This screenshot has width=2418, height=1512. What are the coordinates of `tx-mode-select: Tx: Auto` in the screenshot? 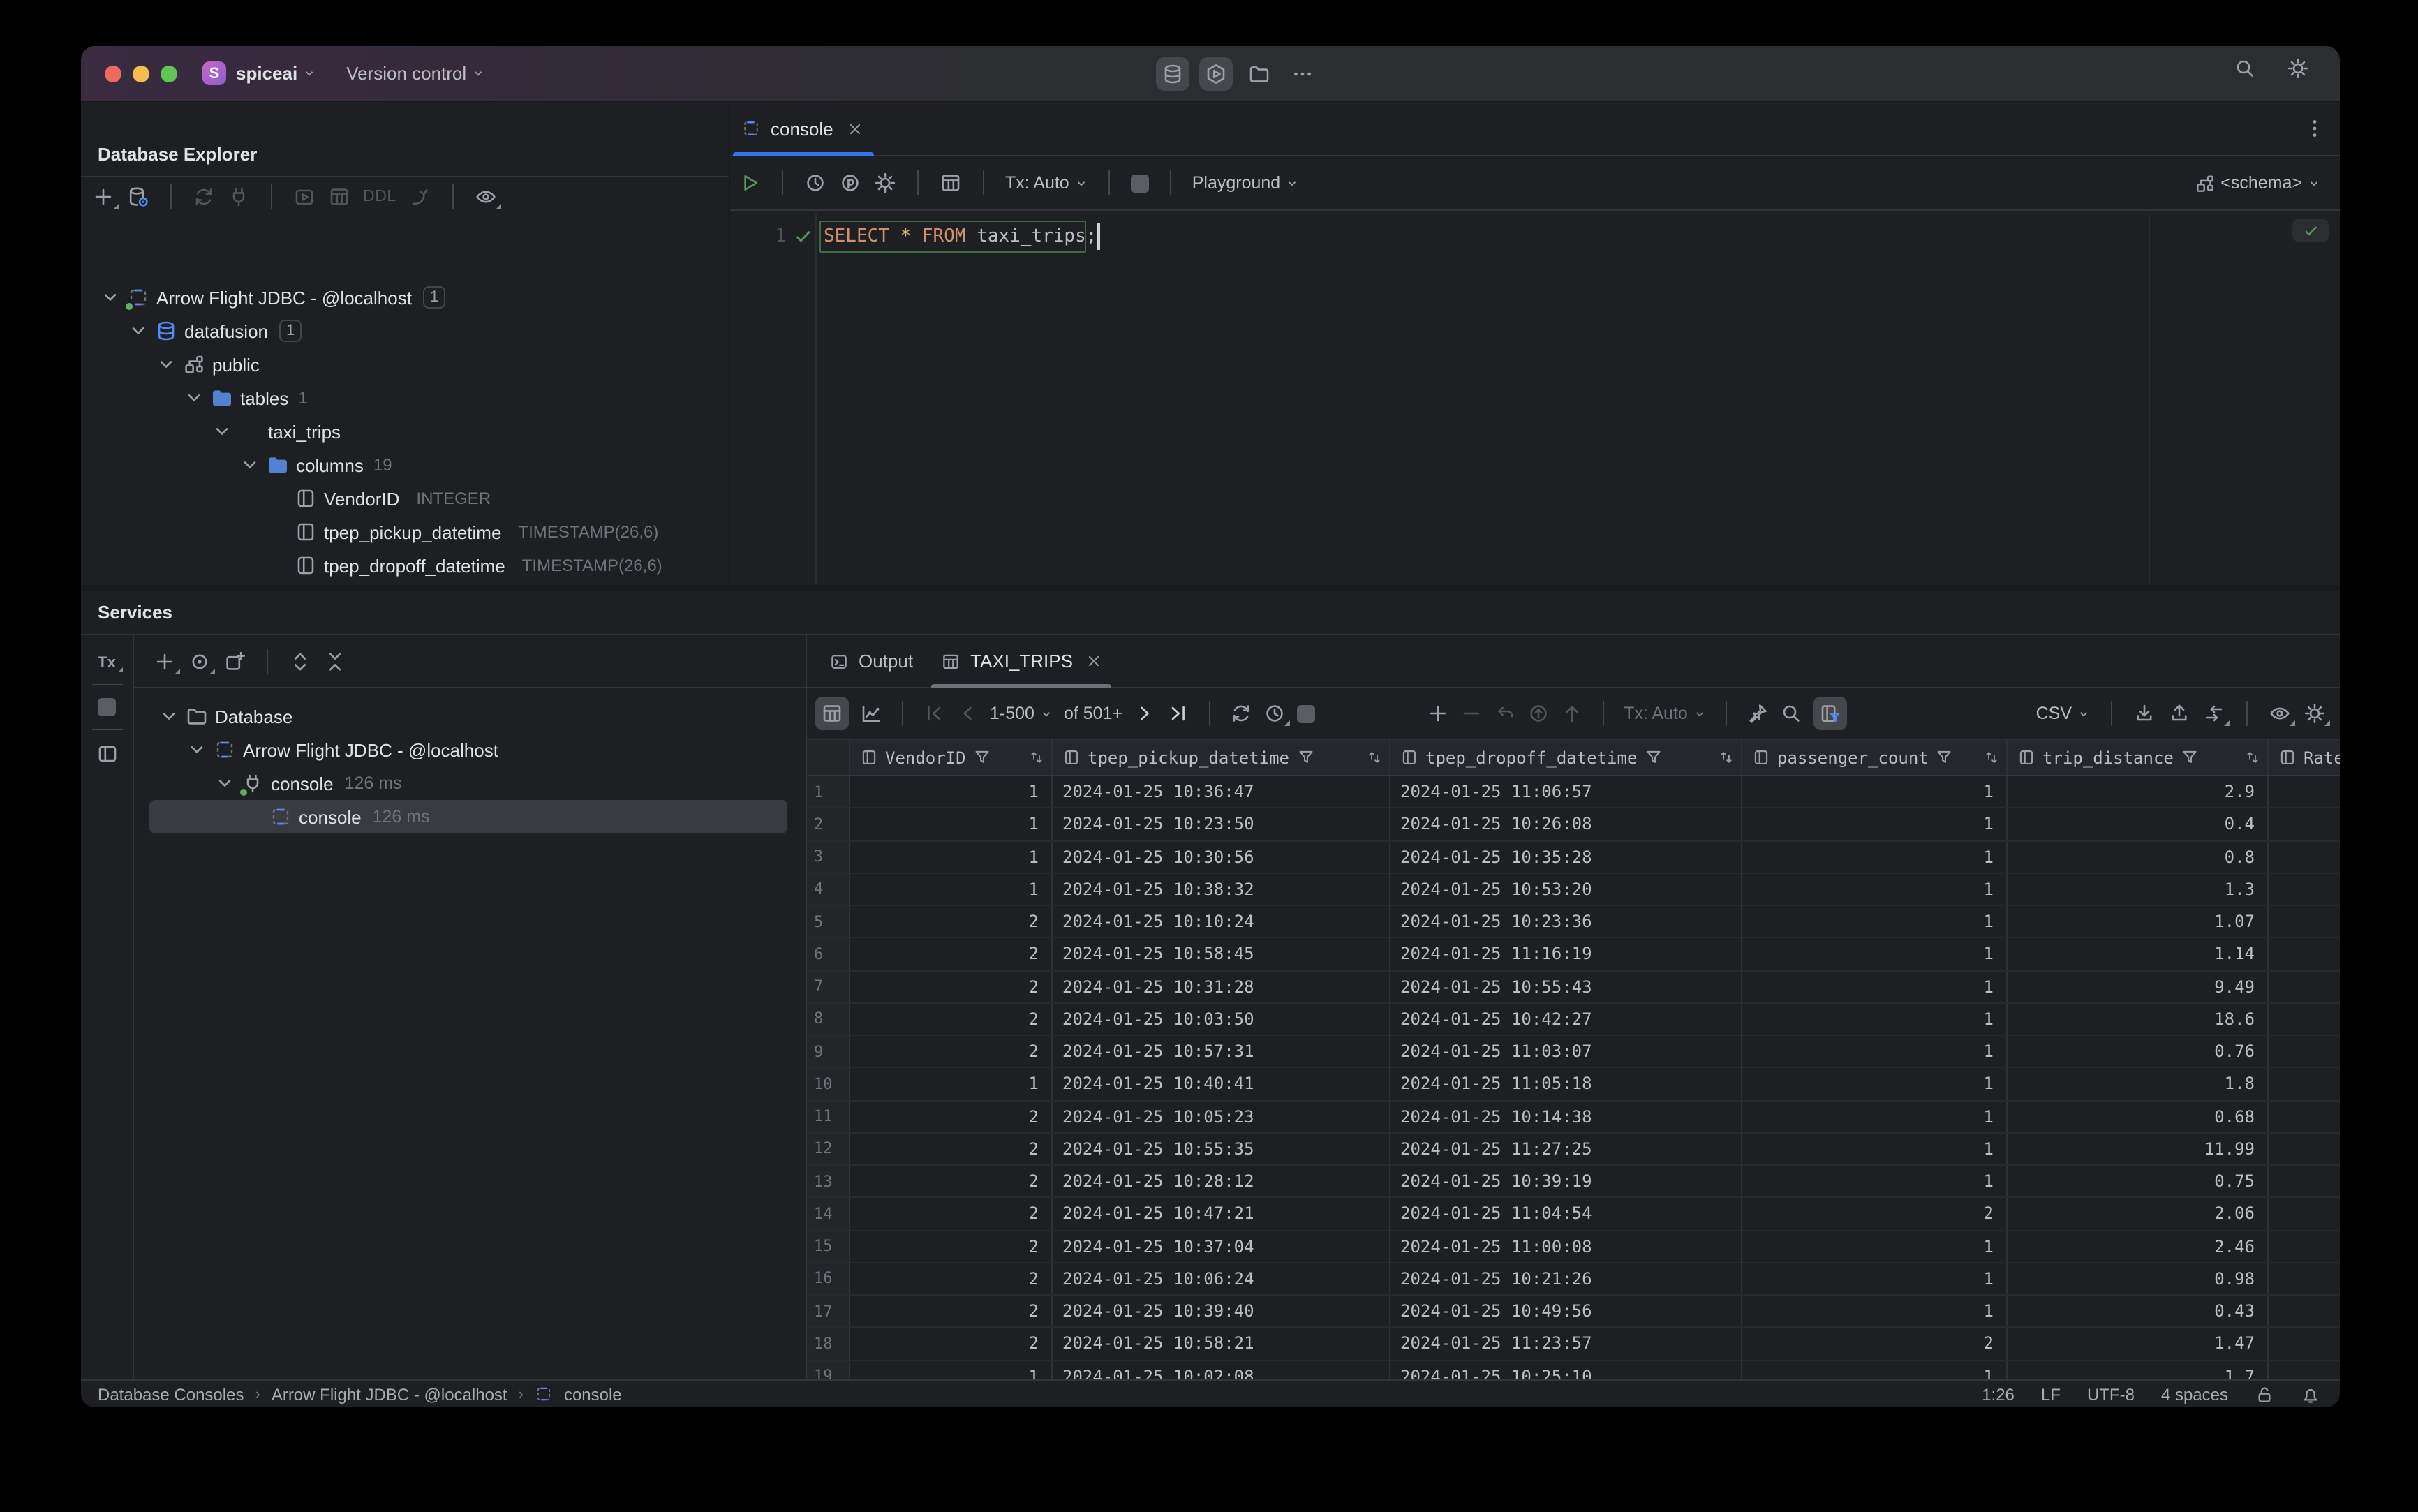 It's located at (1046, 183).